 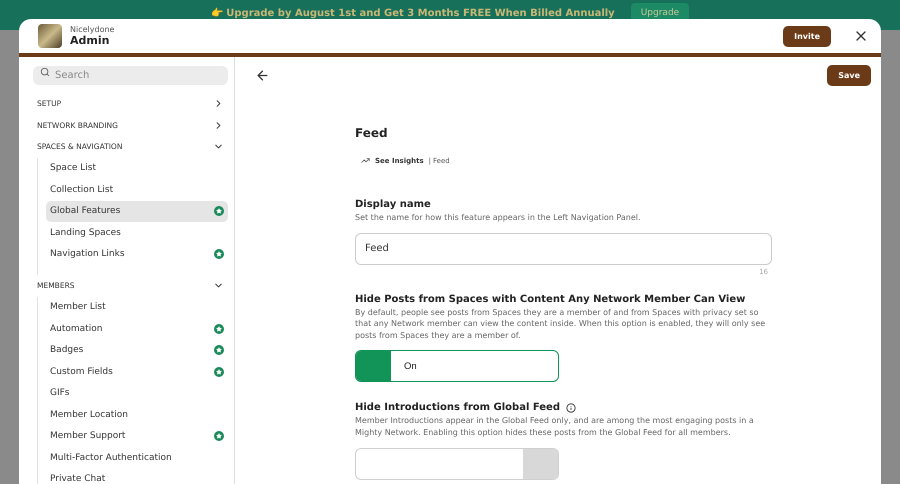 I want to click on sidebar-item: Multi-Factor Authentication, so click(x=137, y=457).